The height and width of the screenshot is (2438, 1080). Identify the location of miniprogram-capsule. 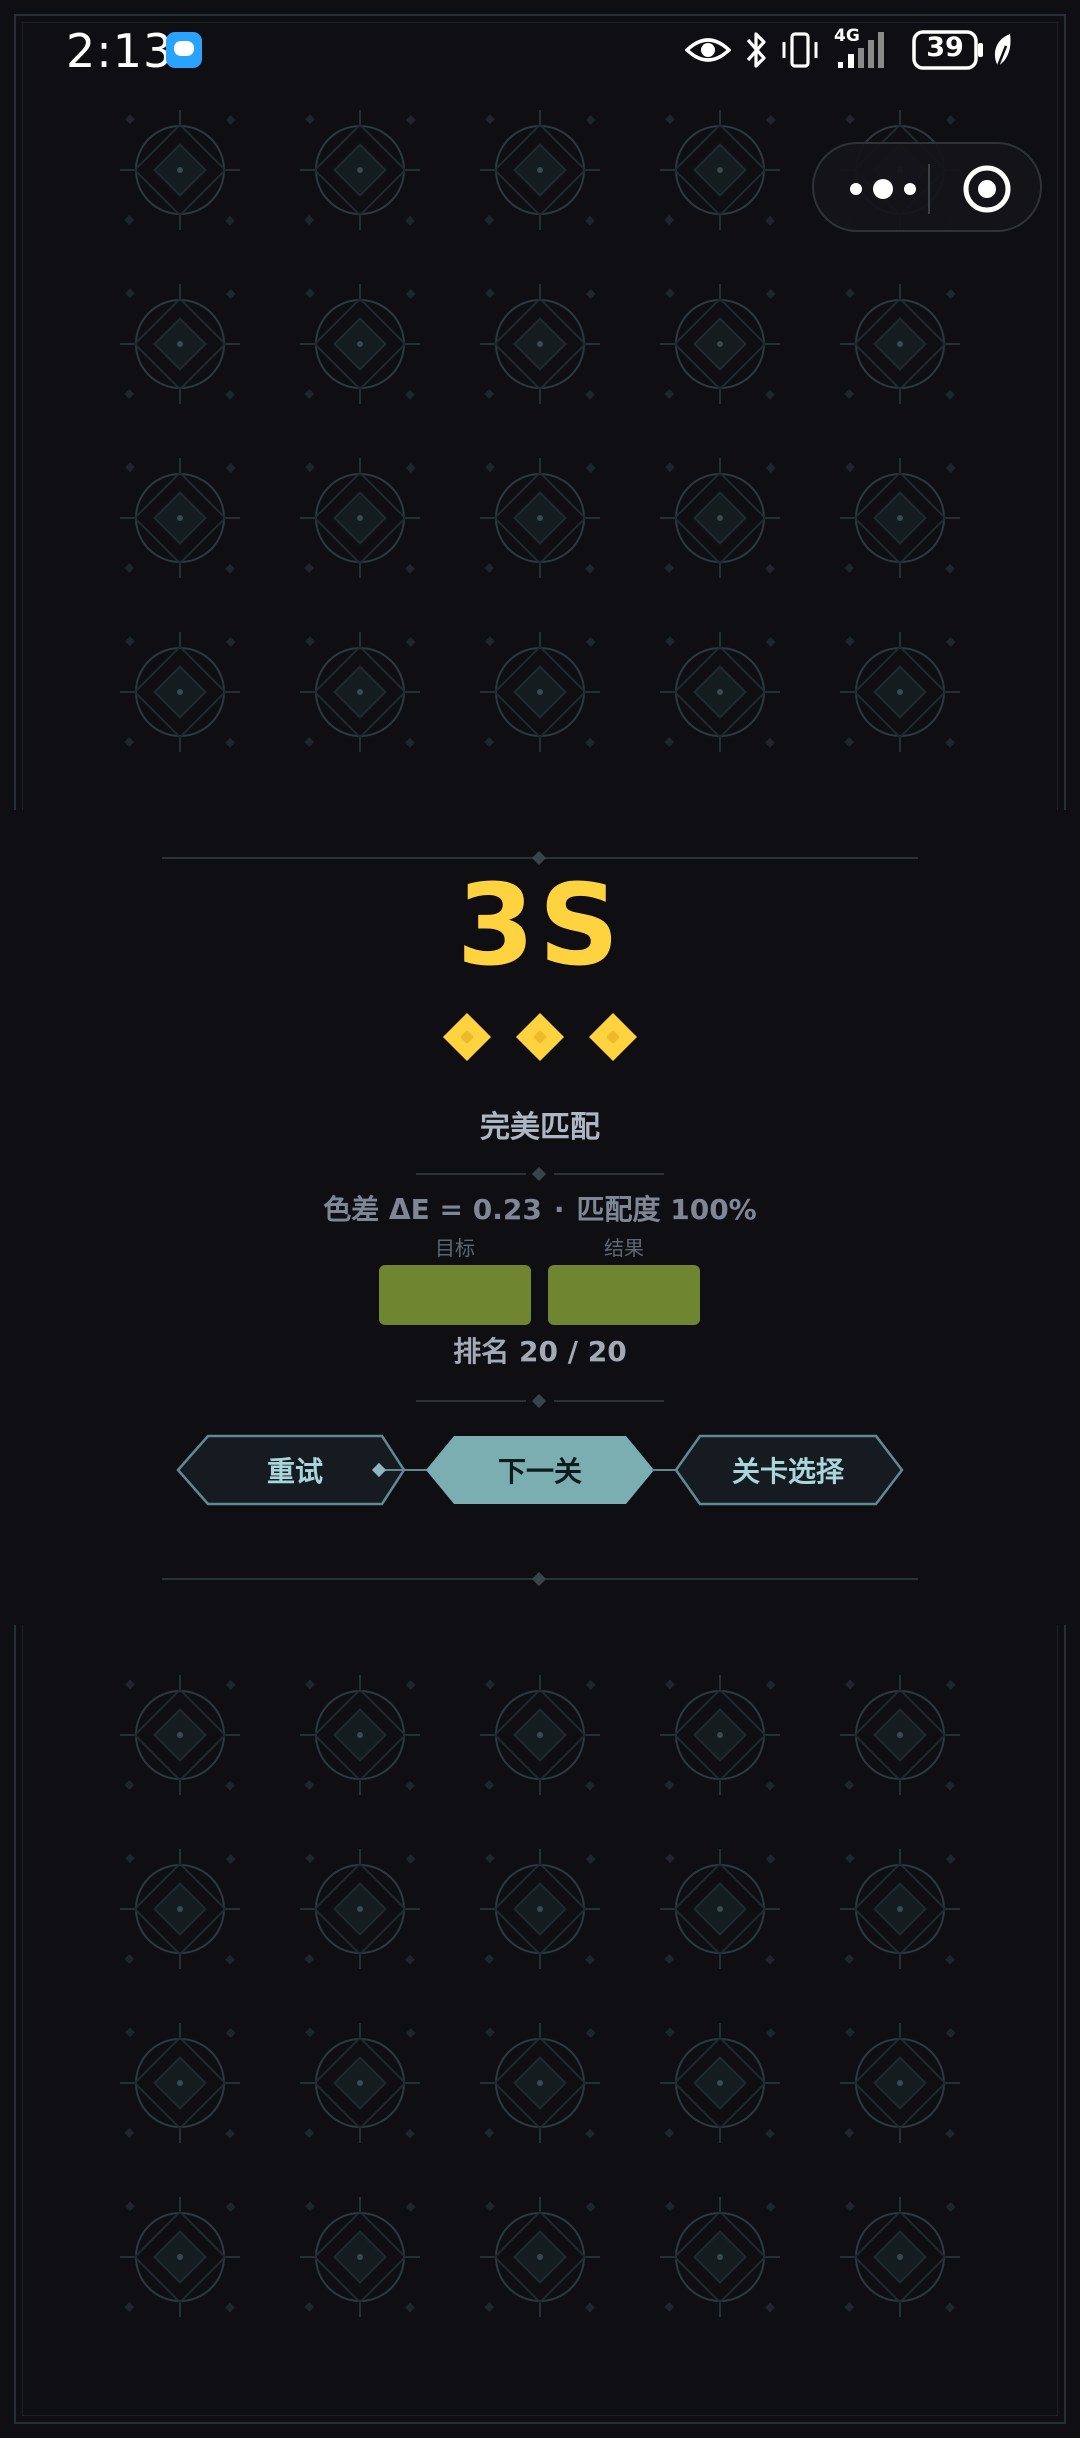
(927, 187).